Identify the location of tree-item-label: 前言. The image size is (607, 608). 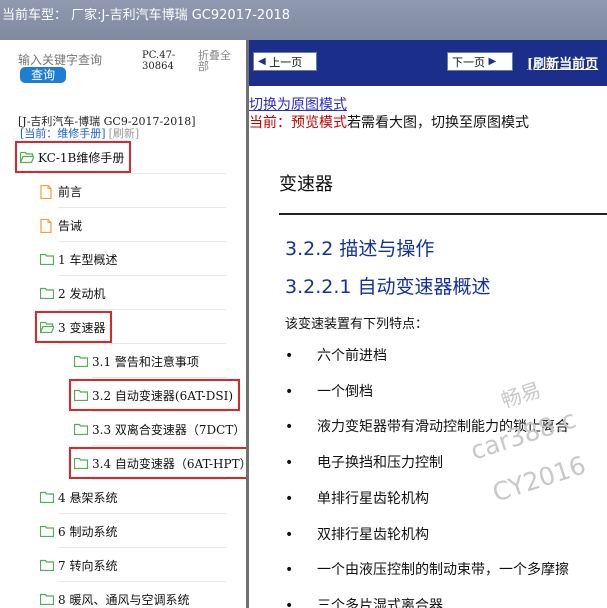
(70, 191).